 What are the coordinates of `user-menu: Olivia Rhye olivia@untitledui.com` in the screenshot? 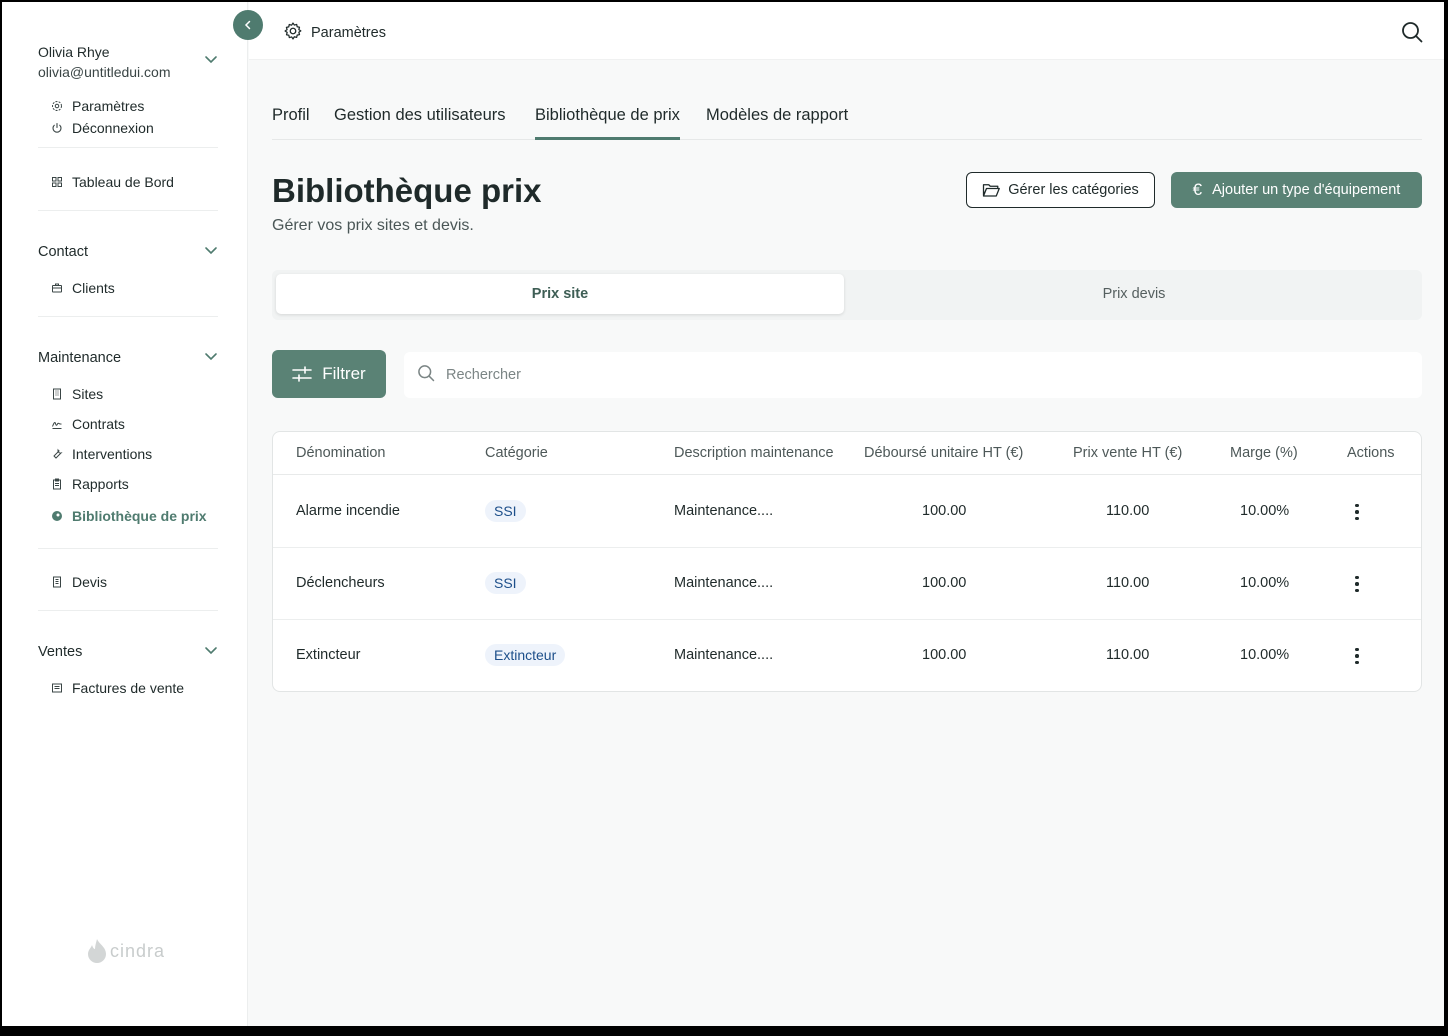 It's located at (128, 62).